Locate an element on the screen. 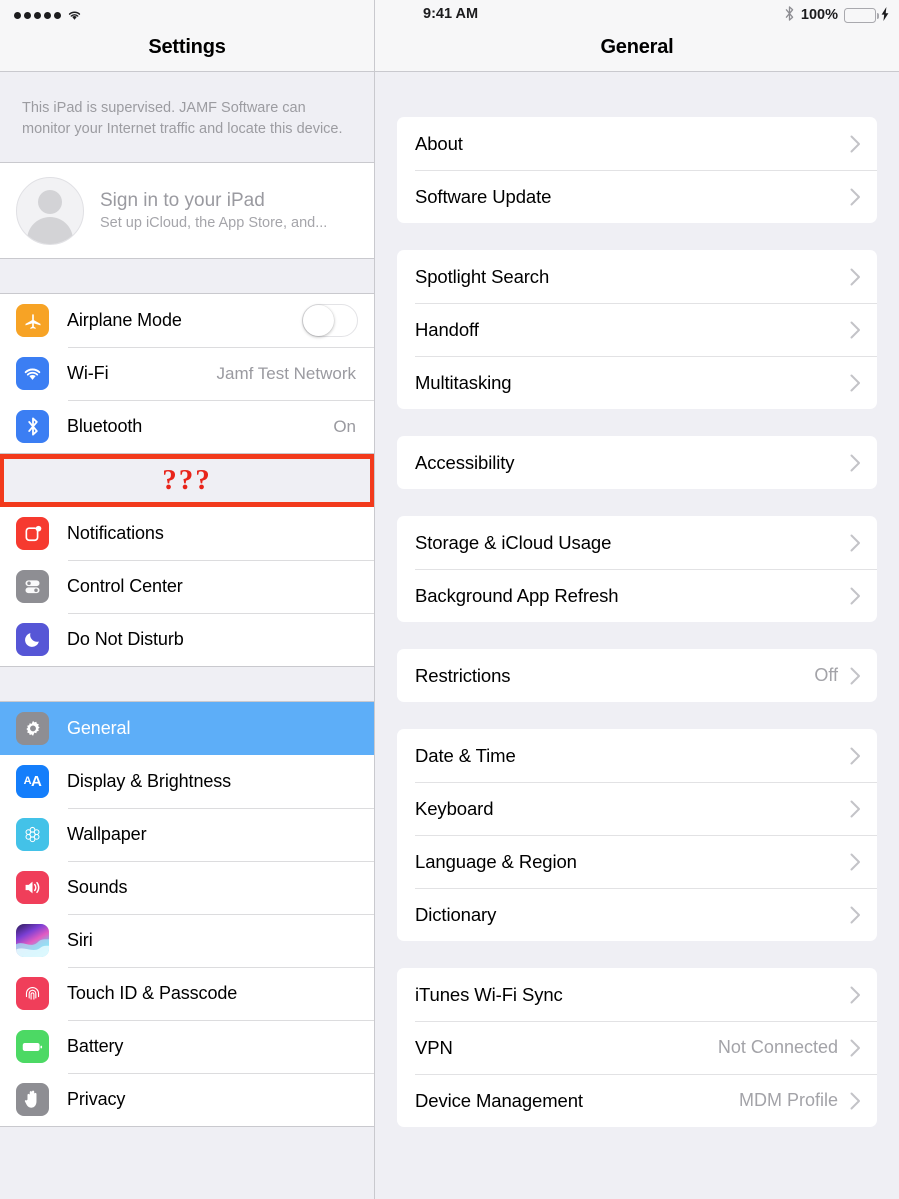 The width and height of the screenshot is (899, 1199). bluetooth-state-value: On is located at coordinates (344, 426).